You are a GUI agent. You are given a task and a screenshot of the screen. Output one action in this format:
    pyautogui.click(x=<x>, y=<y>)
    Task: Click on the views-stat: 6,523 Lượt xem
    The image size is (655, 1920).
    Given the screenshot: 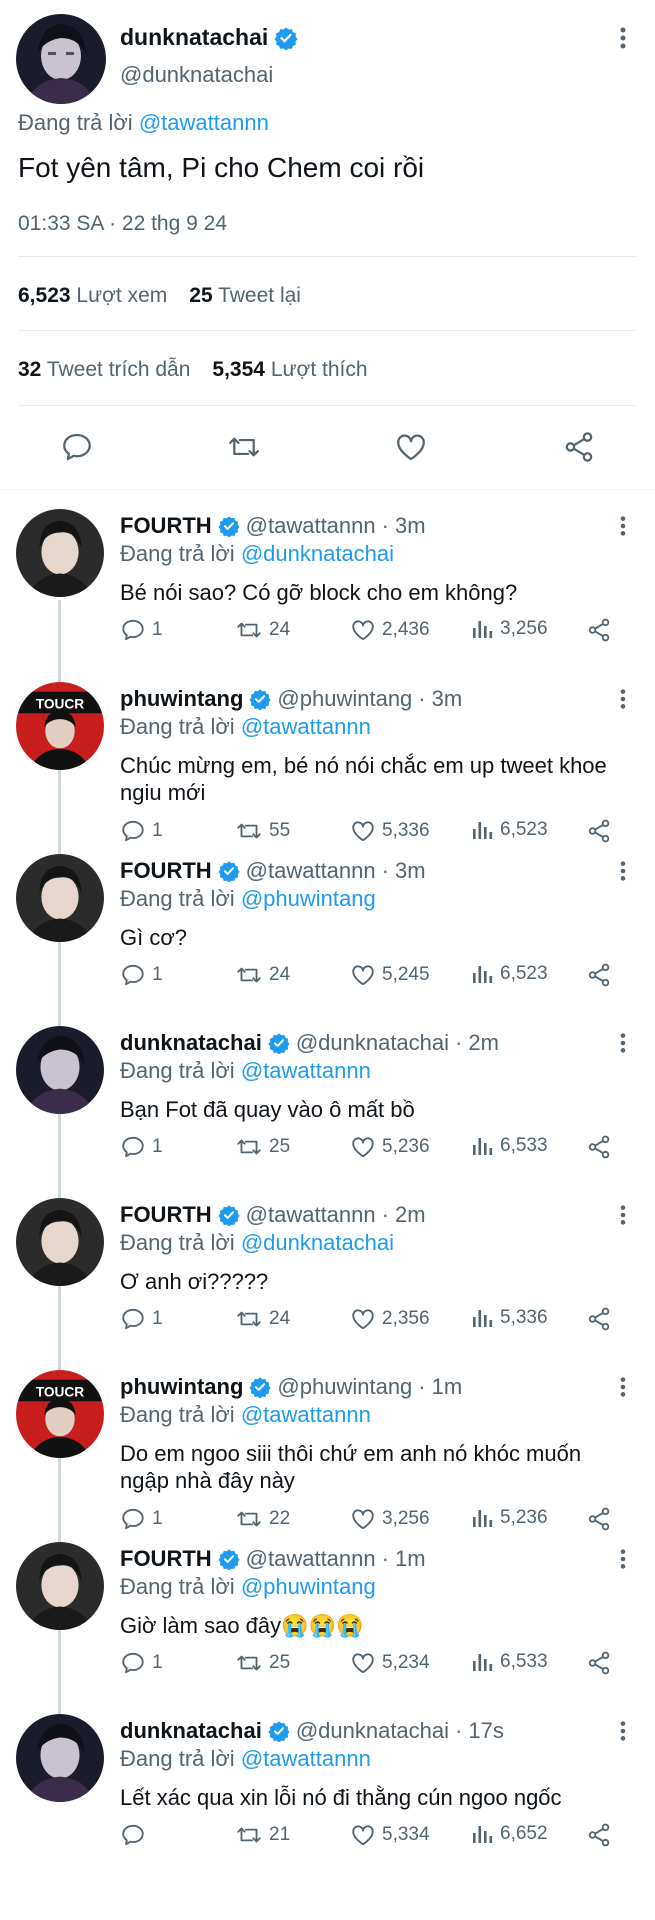 What is the action you would take?
    pyautogui.click(x=92, y=296)
    